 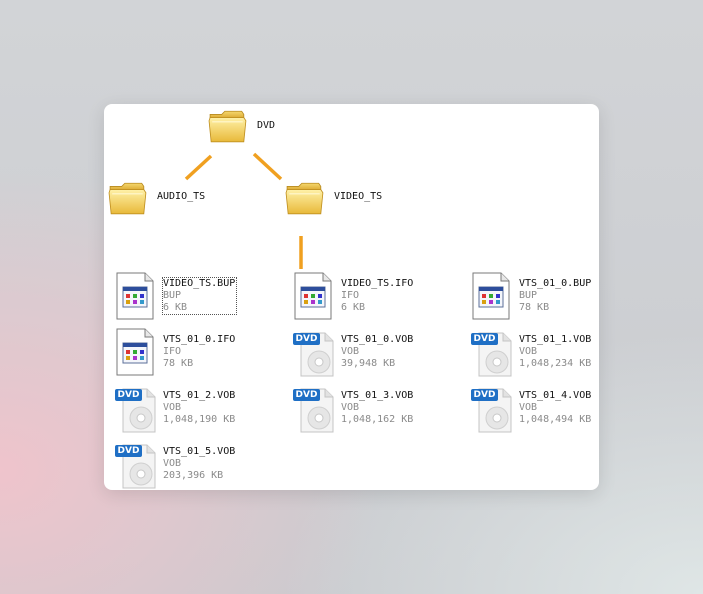 I want to click on file-vts-01-1-vob: DVD, so click(x=492, y=354).